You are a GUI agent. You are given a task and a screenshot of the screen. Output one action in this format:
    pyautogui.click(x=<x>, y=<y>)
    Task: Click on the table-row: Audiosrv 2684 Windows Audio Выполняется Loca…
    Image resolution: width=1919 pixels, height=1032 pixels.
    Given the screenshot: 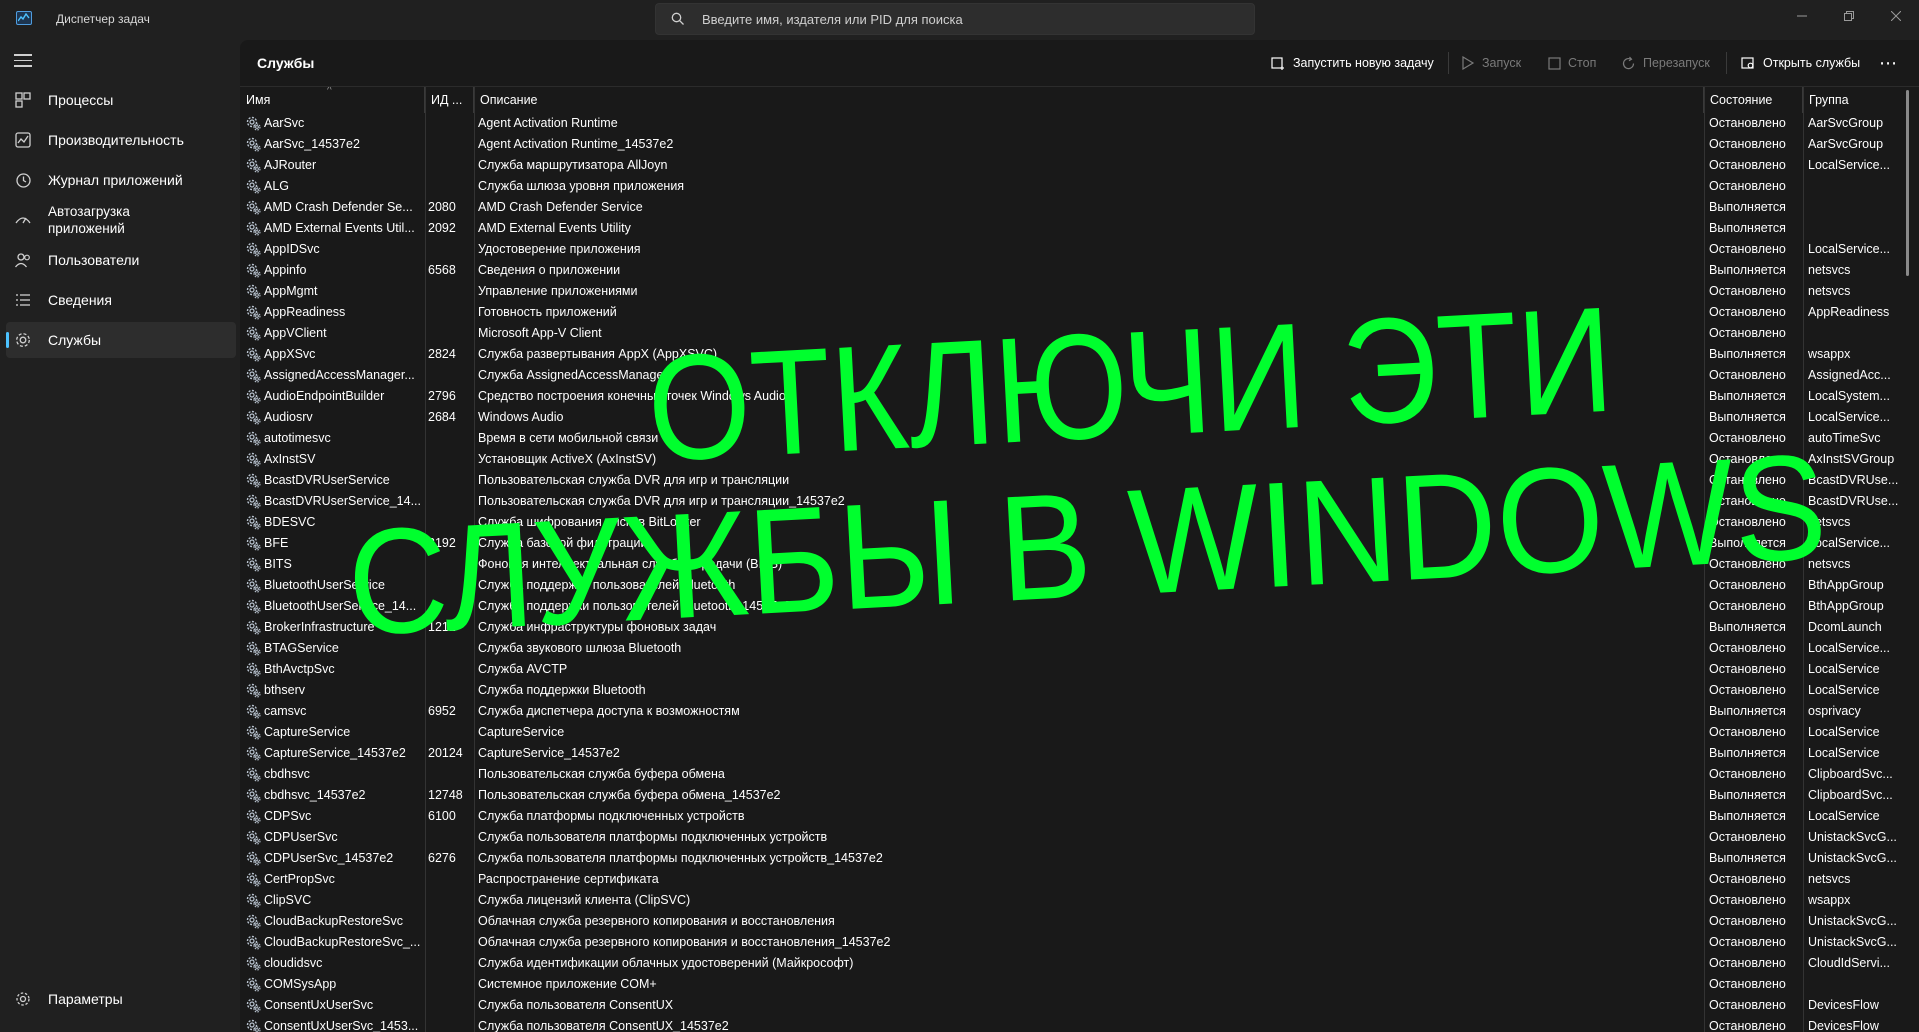 What is the action you would take?
    pyautogui.click(x=1070, y=417)
    